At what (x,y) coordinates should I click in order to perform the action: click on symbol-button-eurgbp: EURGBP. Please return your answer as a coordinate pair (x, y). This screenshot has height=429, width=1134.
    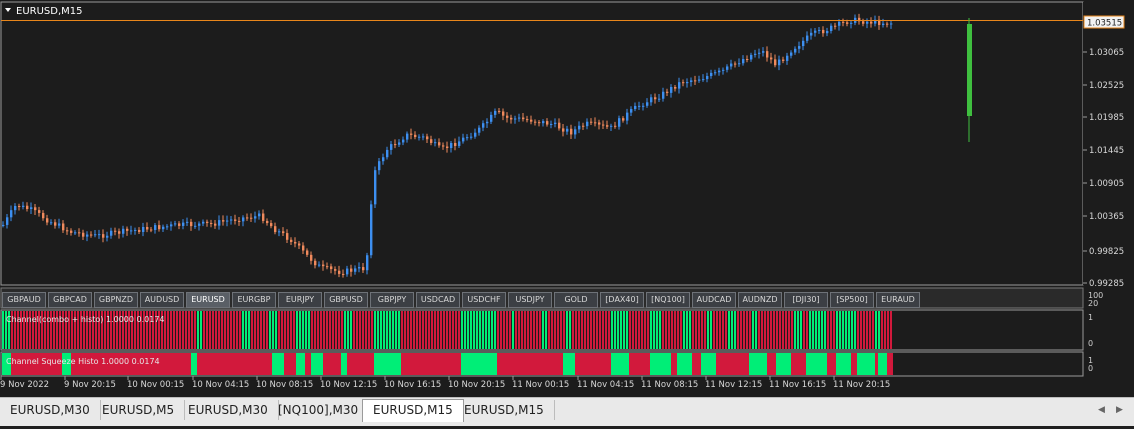
    Looking at the image, I should click on (254, 300).